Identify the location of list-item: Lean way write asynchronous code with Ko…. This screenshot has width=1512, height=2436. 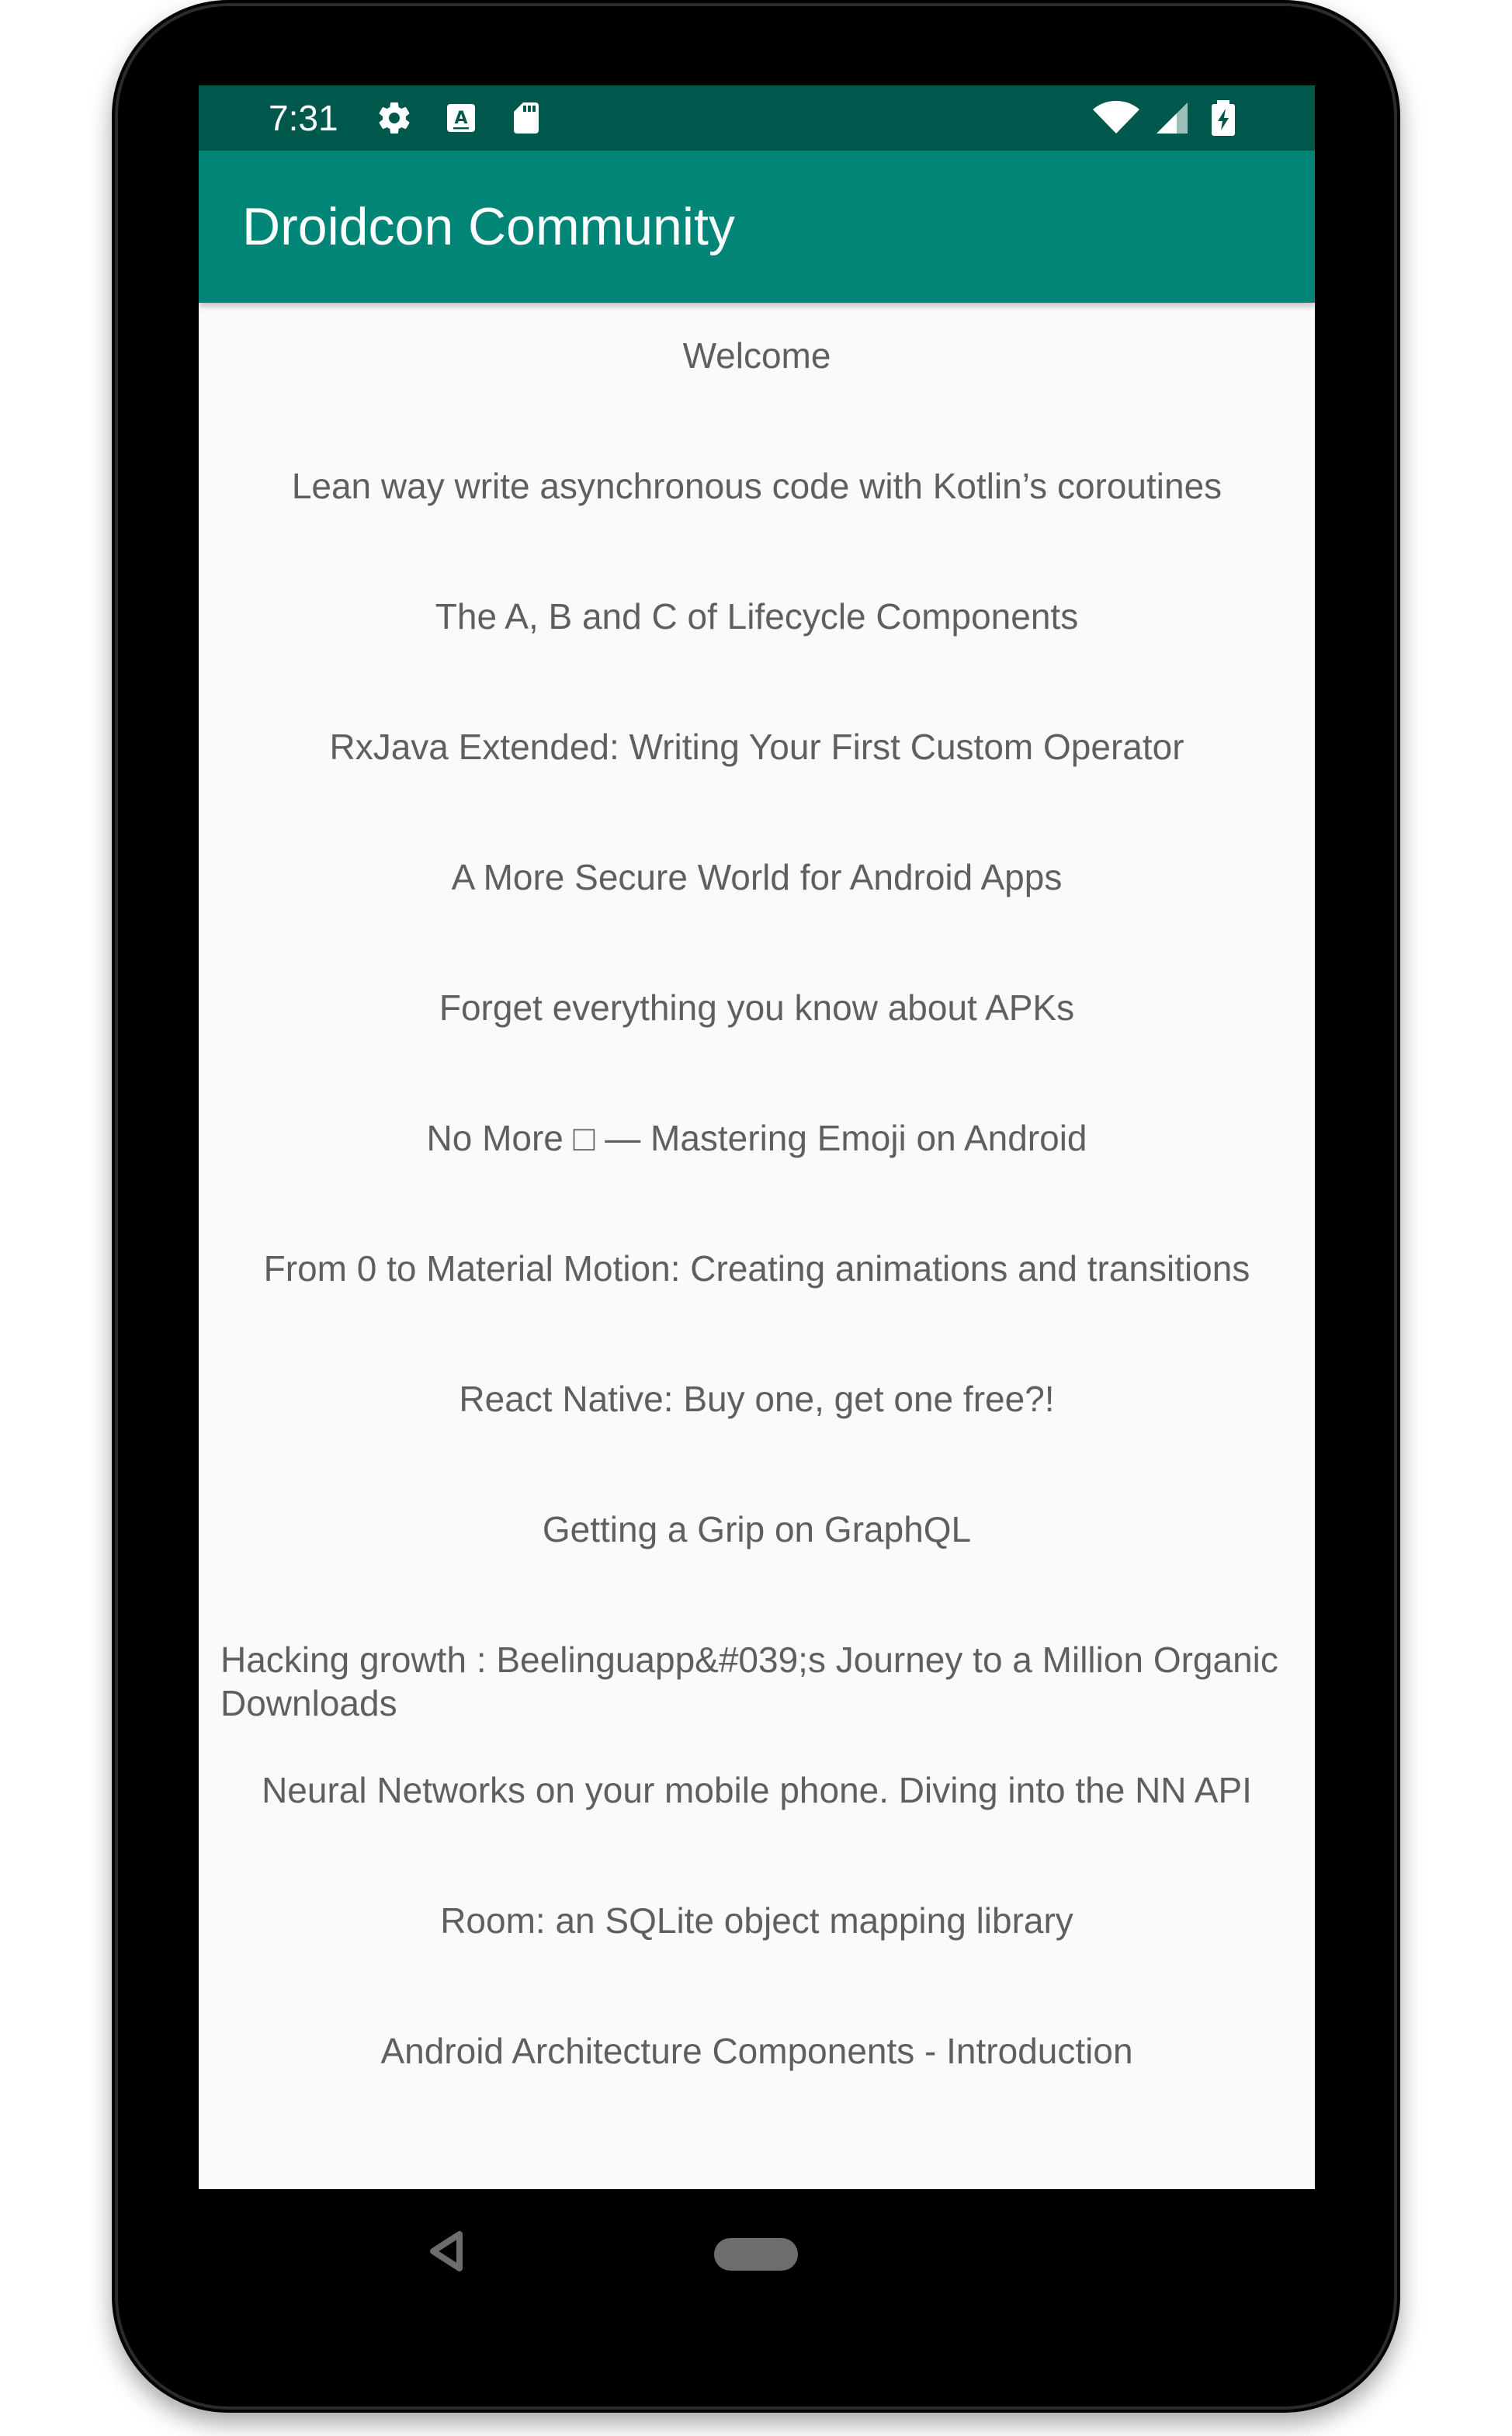
(757, 498).